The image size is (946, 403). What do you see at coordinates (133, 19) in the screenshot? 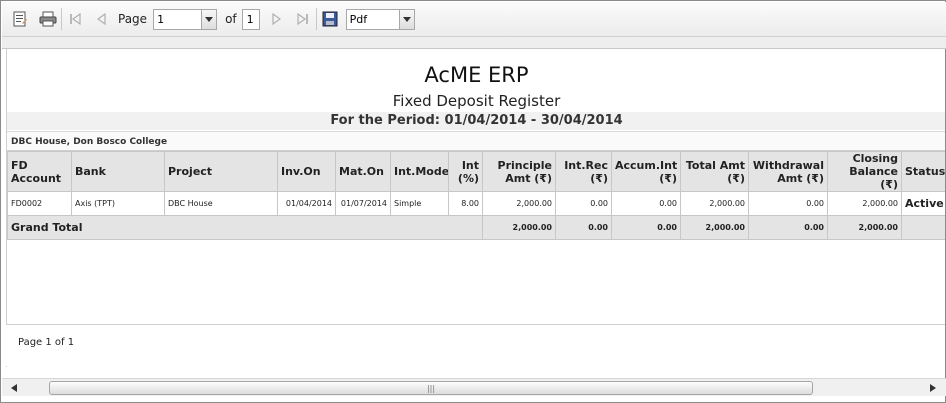
I see `page-label: Page` at bounding box center [133, 19].